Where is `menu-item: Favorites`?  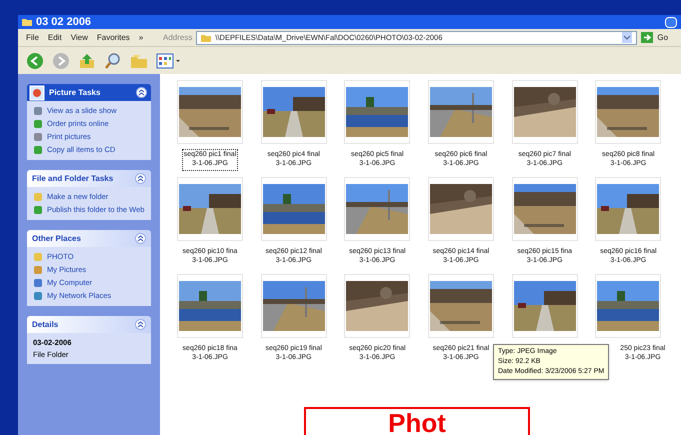
menu-item: Favorites is located at coordinates (113, 38).